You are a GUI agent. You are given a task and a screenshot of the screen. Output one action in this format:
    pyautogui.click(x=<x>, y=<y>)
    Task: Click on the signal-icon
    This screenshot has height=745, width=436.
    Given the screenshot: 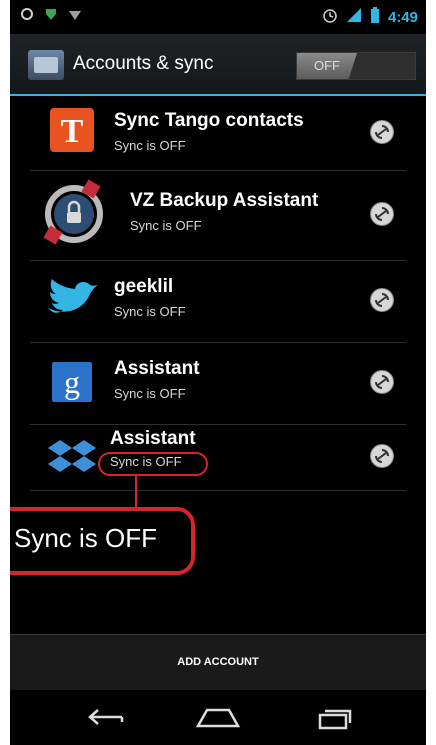 What is the action you would take?
    pyautogui.click(x=354, y=17)
    